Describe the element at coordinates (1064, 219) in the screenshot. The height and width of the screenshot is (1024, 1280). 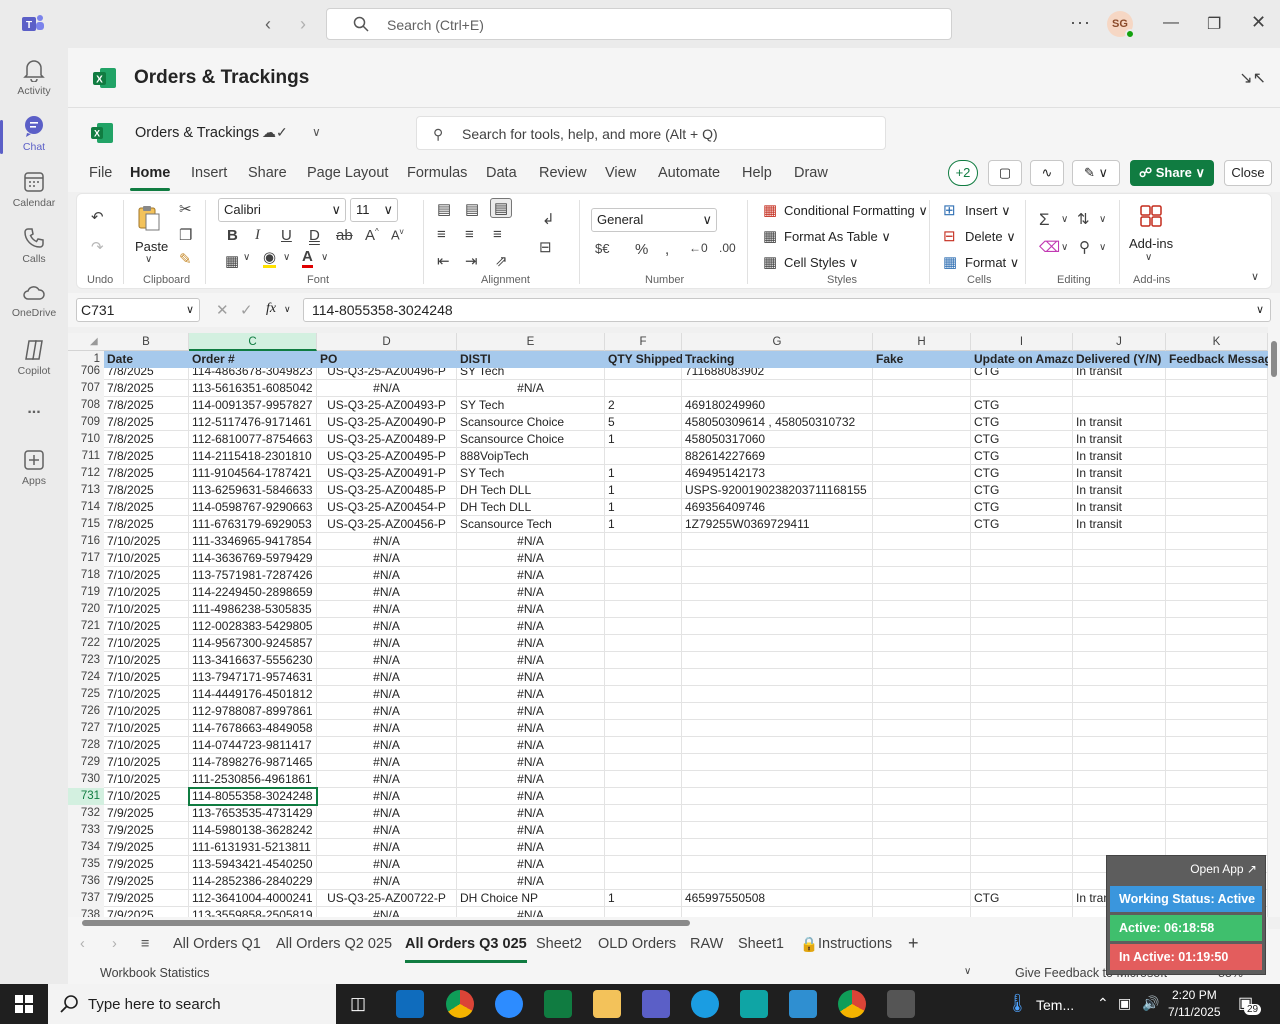
I see `autosum-chevron-icon: ∨` at that location.